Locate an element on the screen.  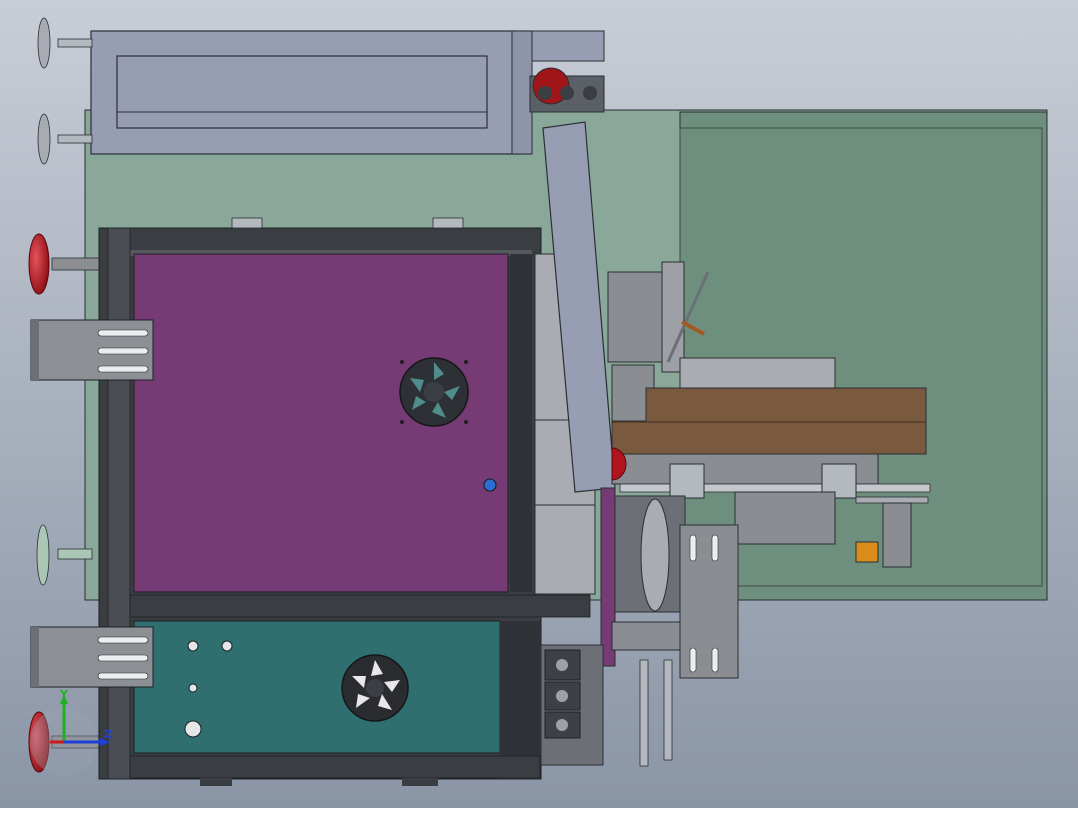
carriage-plate is located at coordinates (785, 518).